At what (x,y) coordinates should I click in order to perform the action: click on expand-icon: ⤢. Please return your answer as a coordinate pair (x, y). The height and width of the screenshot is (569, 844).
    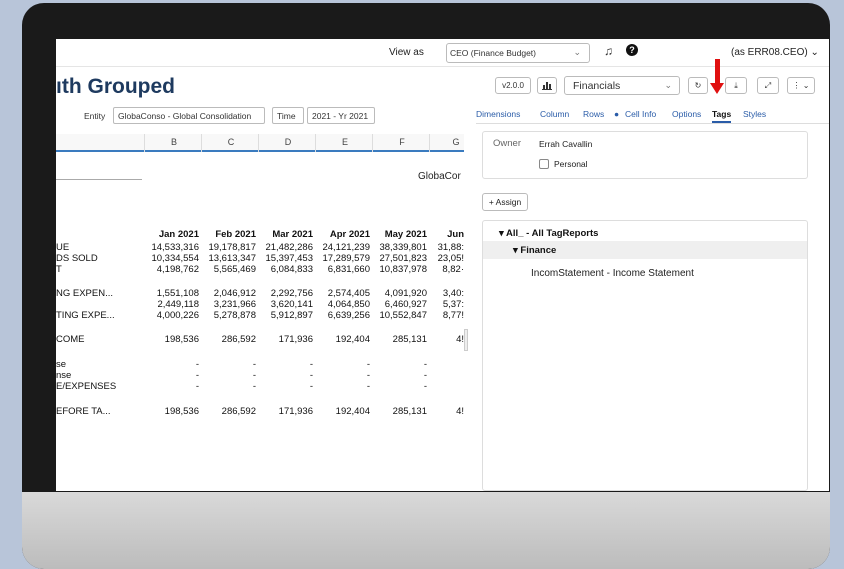
    Looking at the image, I should click on (768, 85).